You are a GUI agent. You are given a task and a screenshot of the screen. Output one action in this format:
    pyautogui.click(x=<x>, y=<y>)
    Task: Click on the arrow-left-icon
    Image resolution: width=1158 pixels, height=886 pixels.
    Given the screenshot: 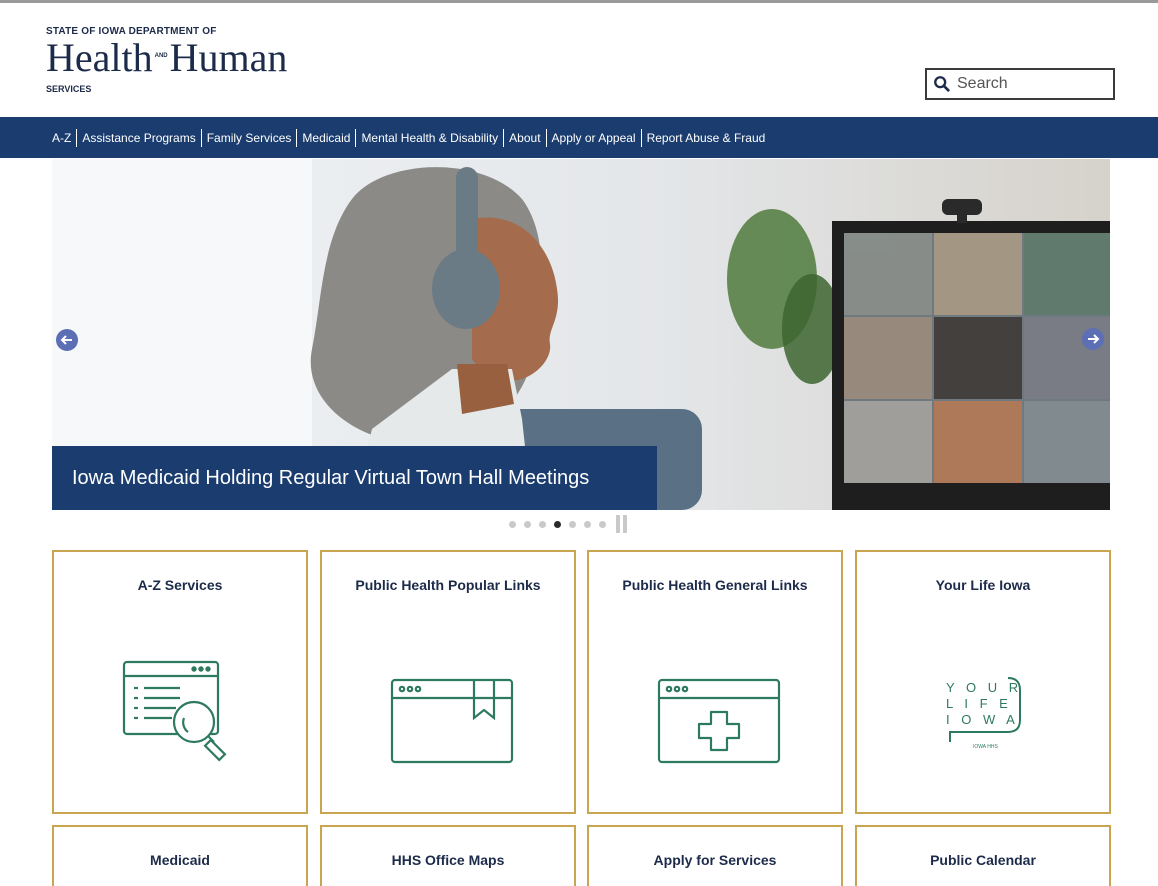 What is the action you would take?
    pyautogui.click(x=66, y=340)
    